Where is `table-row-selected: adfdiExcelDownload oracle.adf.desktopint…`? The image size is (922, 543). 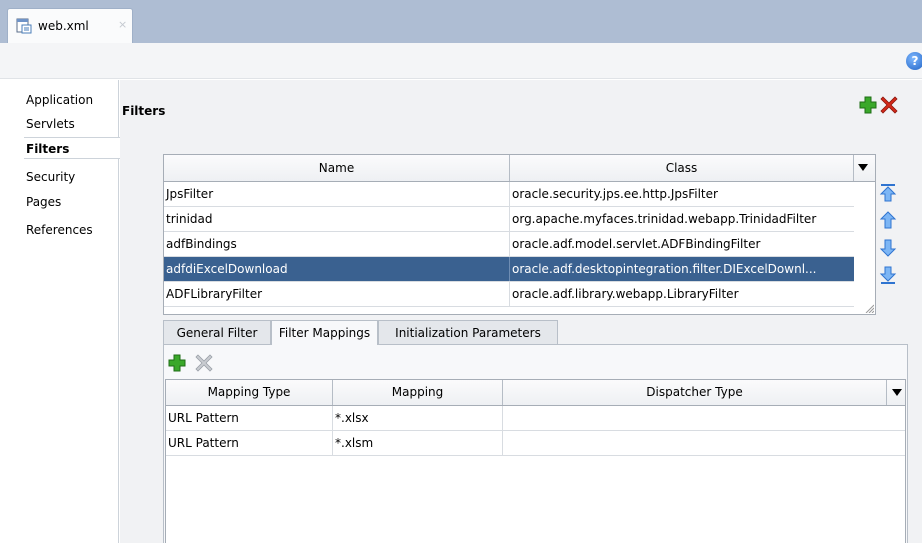
table-row-selected: adfdiExcelDownload oracle.adf.desktopint… is located at coordinates (509, 269).